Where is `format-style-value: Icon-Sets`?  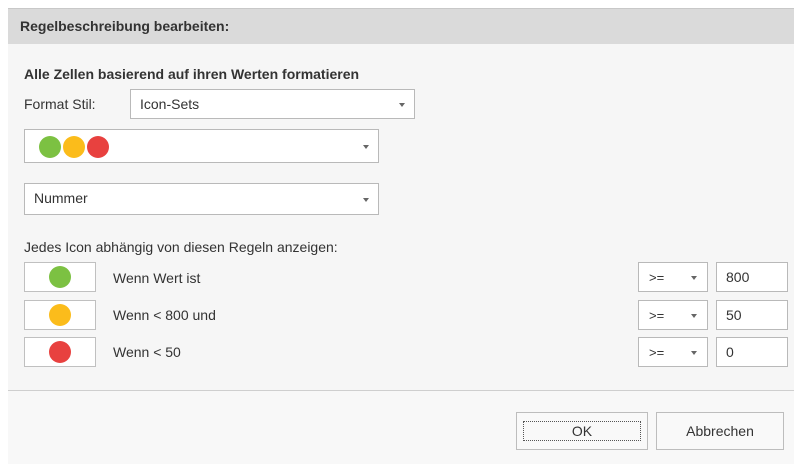
format-style-value: Icon-Sets is located at coordinates (170, 104).